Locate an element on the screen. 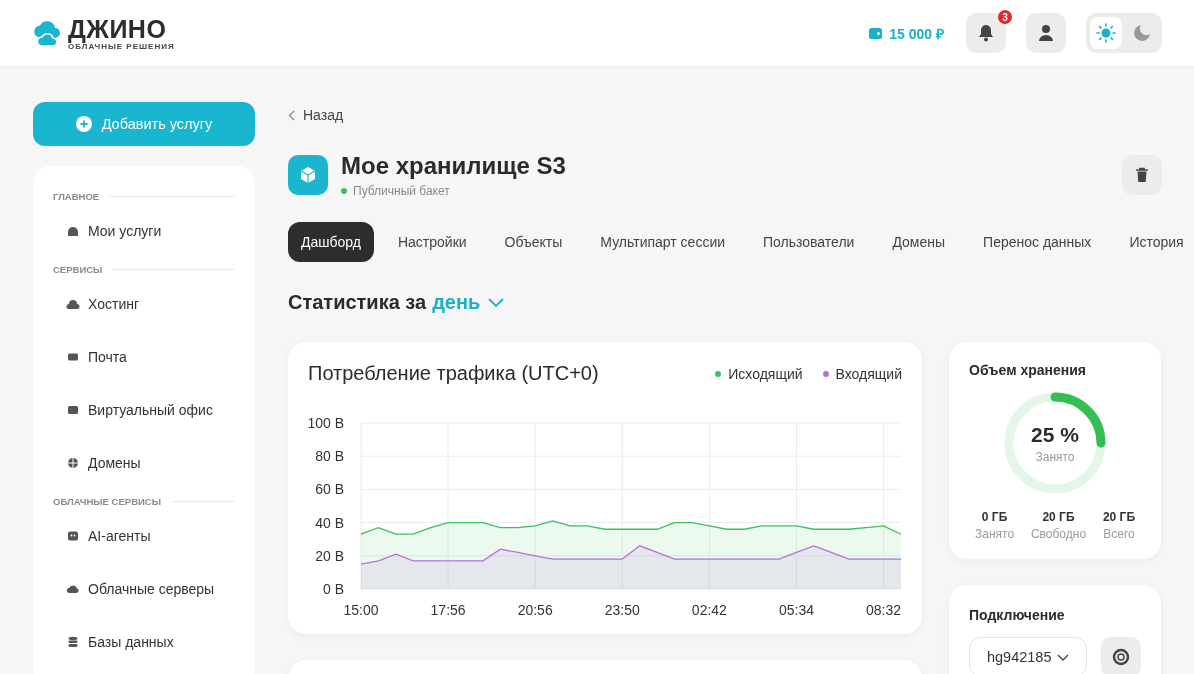 Image resolution: width=1194 pixels, height=674 pixels. tab: Настройки is located at coordinates (432, 242).